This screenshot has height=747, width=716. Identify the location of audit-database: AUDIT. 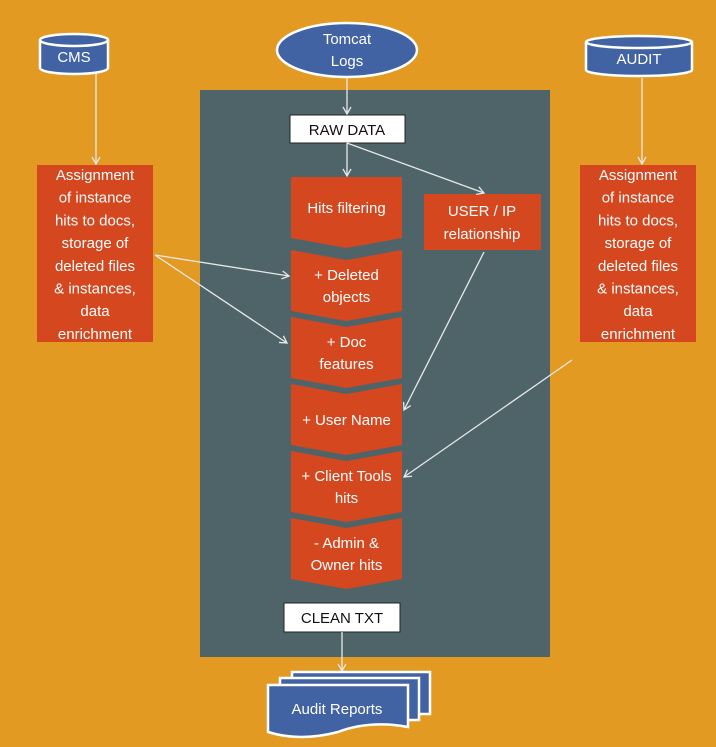
(639, 56).